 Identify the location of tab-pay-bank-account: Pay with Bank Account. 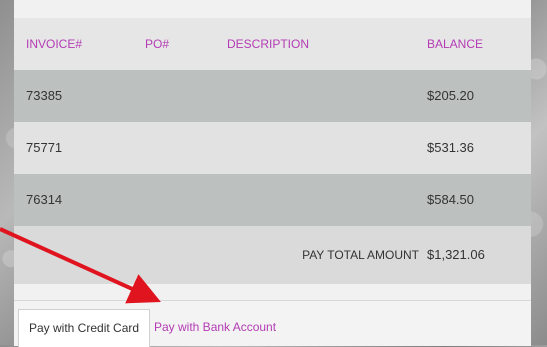
(215, 327).